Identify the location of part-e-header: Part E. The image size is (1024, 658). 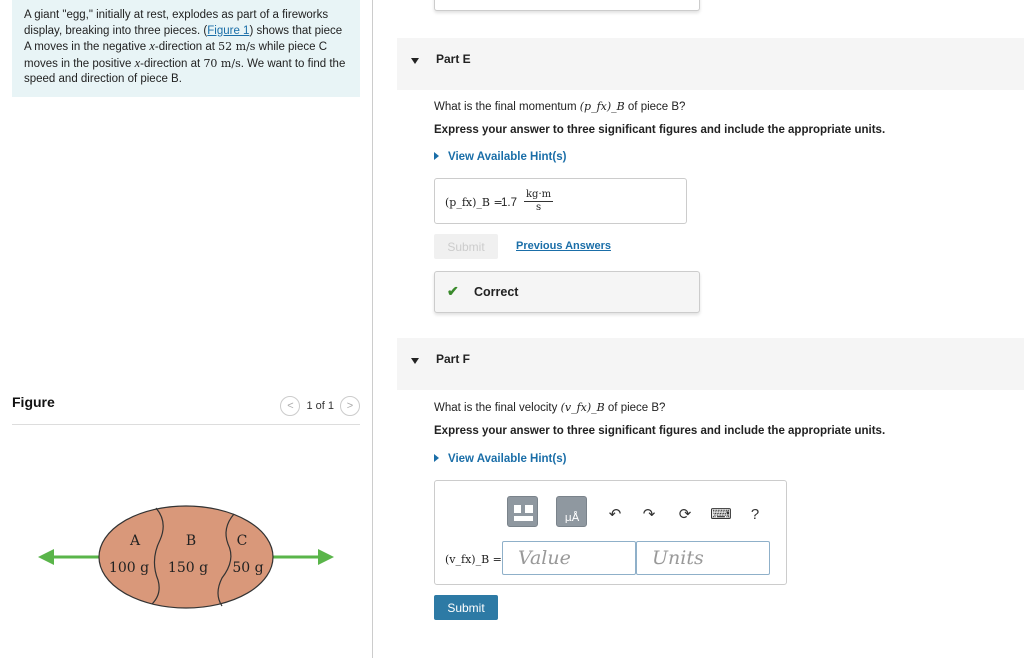
(710, 64).